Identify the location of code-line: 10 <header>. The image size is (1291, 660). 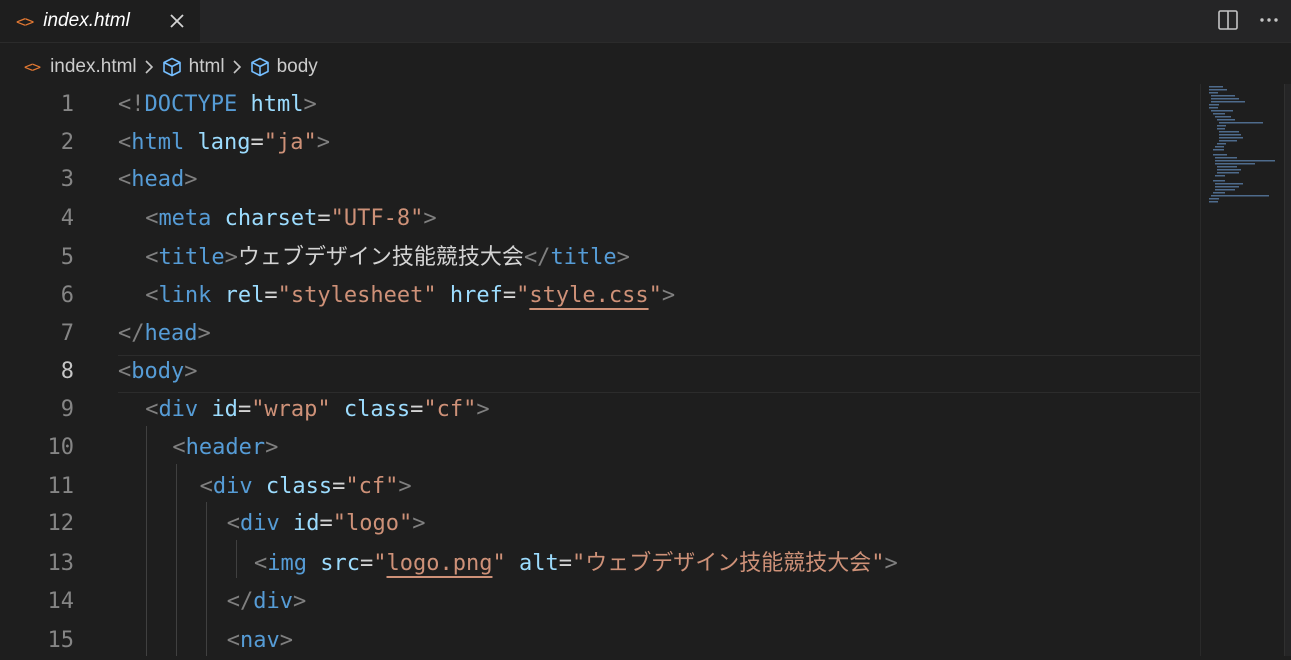
(600, 448).